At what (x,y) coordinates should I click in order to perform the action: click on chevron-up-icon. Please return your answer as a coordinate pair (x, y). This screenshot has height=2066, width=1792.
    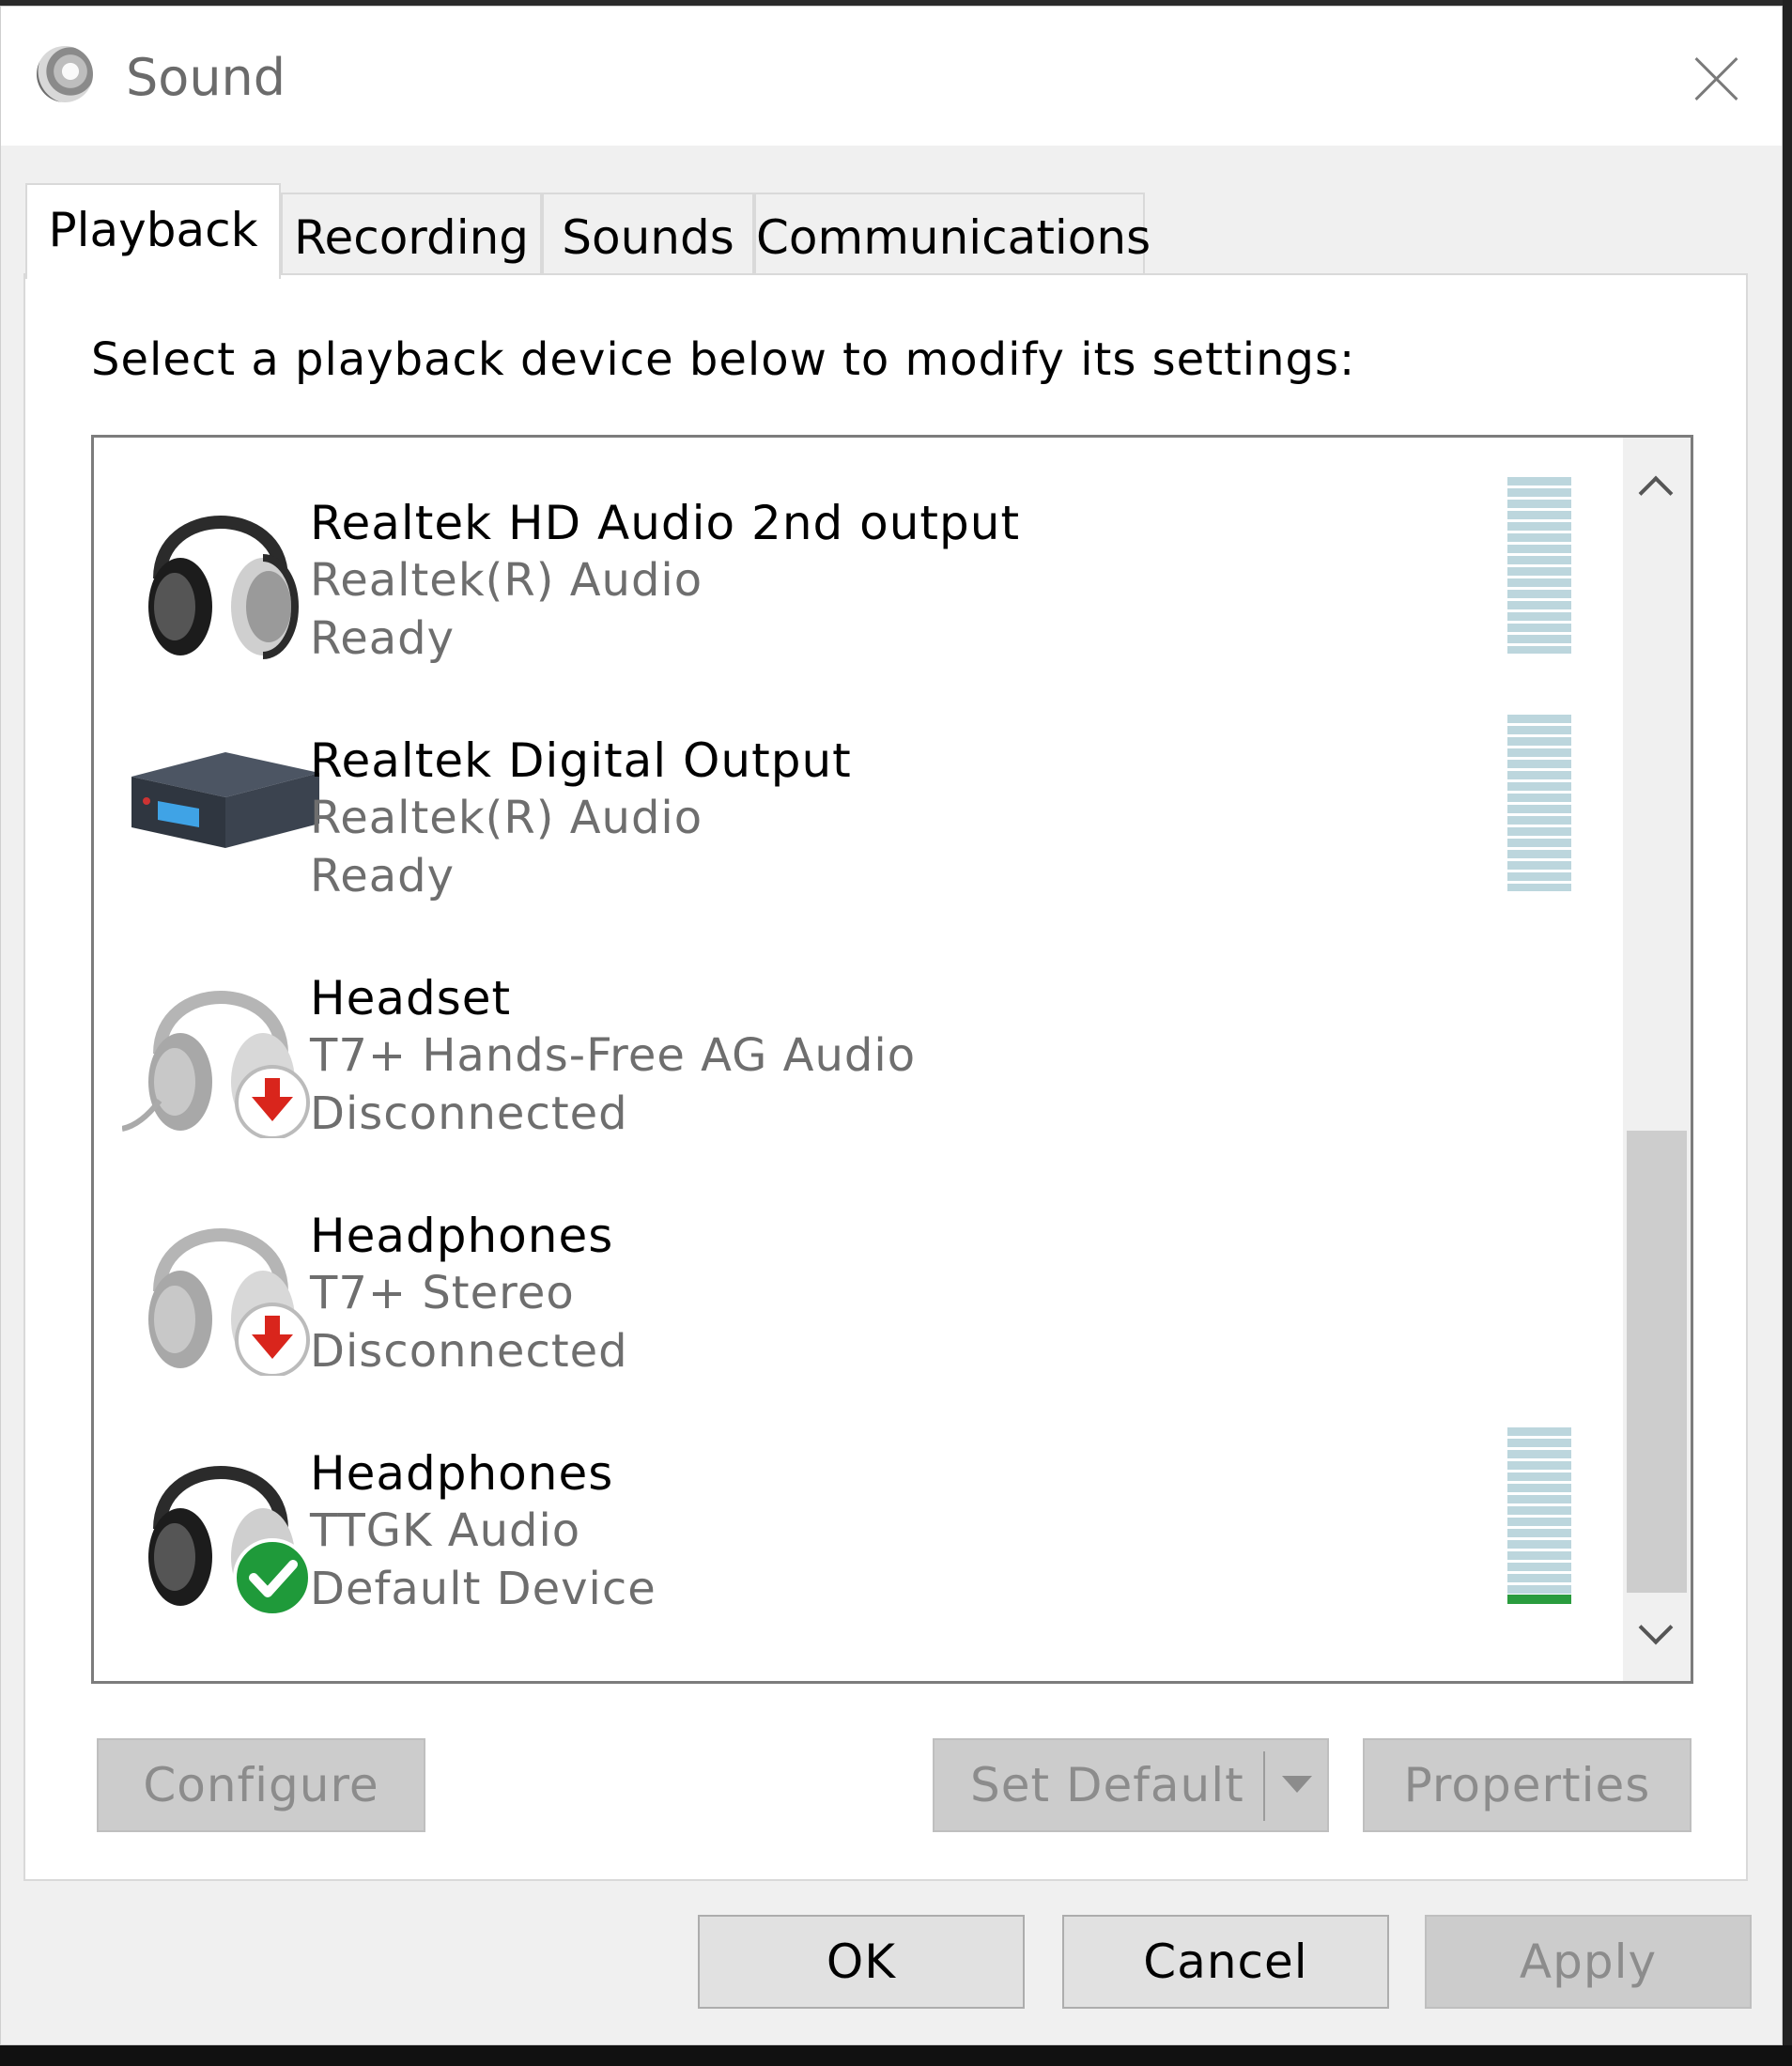
    Looking at the image, I should click on (1656, 493).